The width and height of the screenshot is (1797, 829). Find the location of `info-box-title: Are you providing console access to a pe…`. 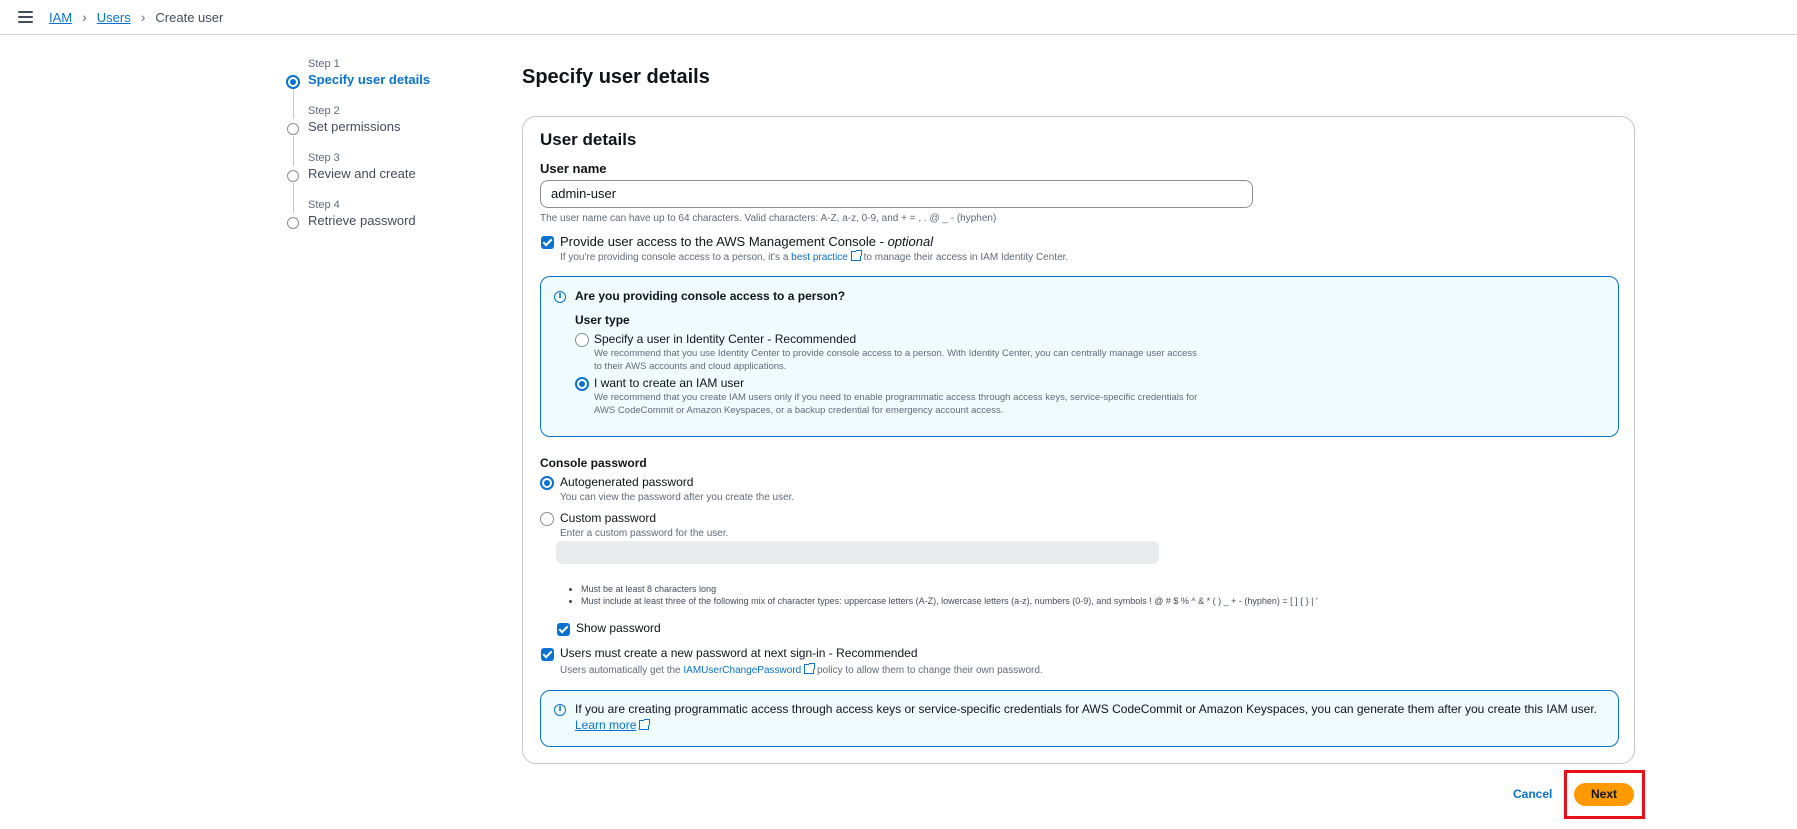

info-box-title: Are you providing console access to a pe… is located at coordinates (710, 296).